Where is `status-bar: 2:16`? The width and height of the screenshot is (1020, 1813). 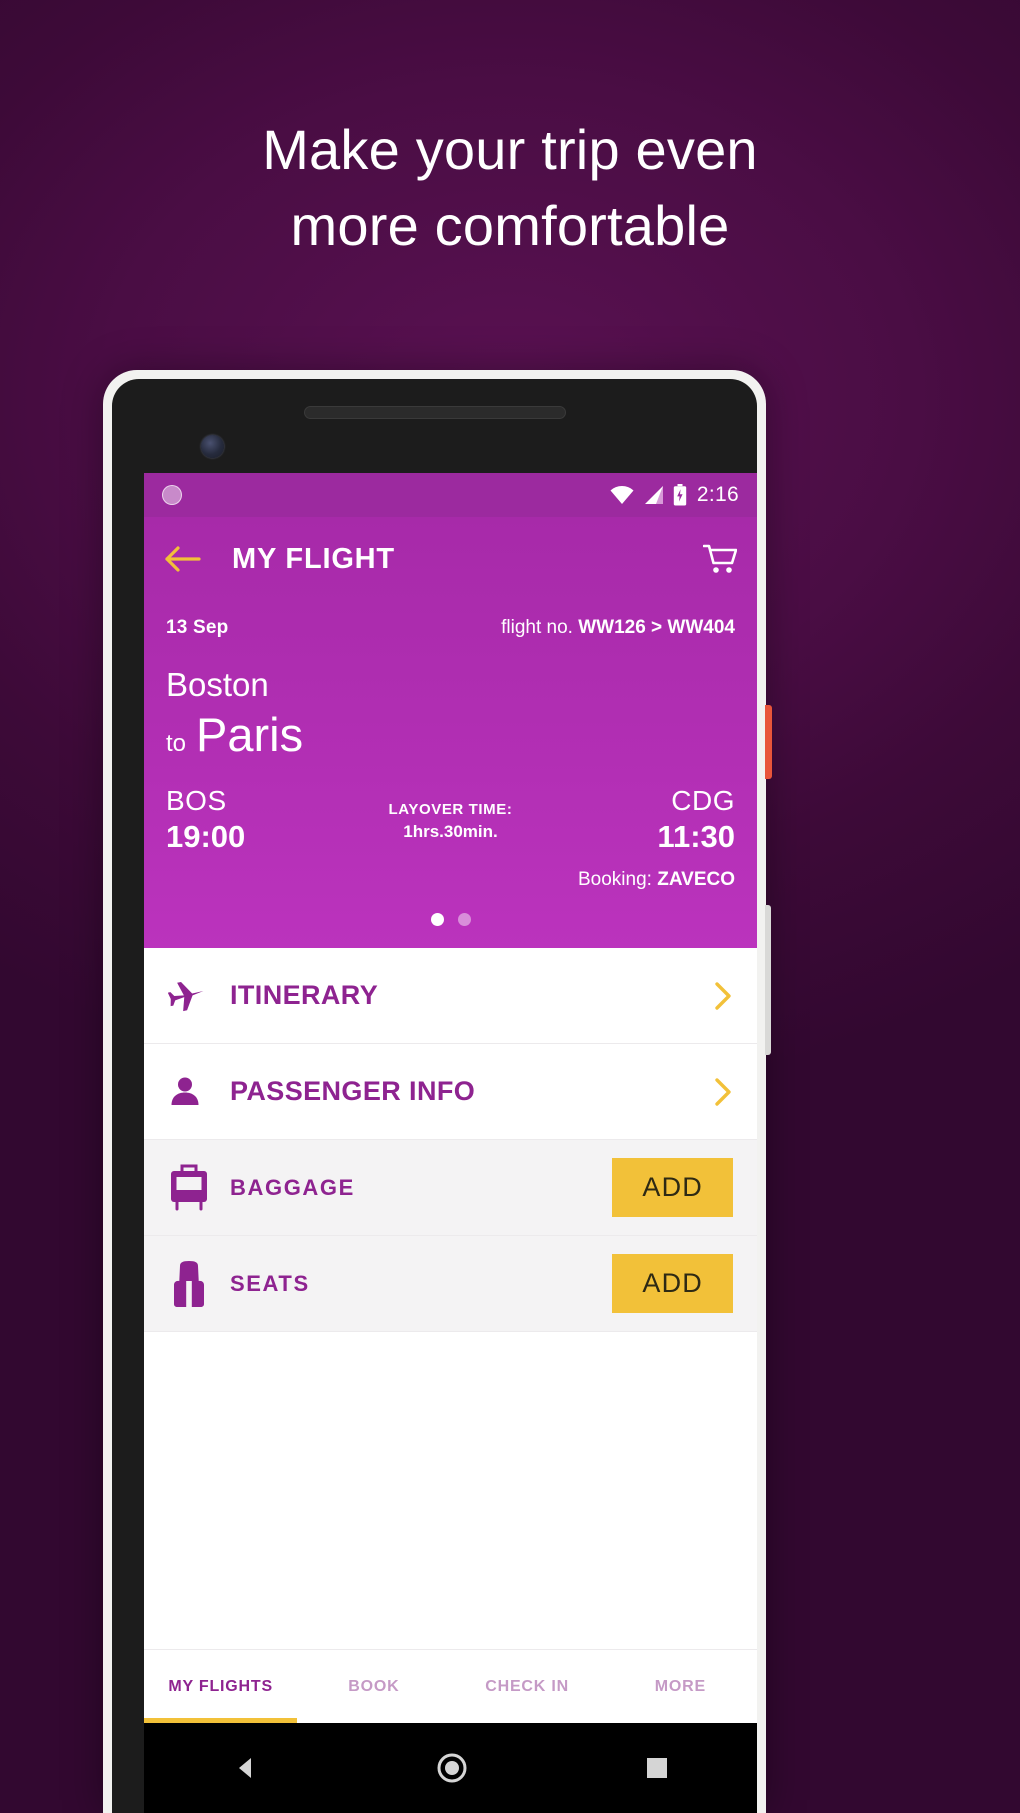
status-bar: 2:16 is located at coordinates (450, 495).